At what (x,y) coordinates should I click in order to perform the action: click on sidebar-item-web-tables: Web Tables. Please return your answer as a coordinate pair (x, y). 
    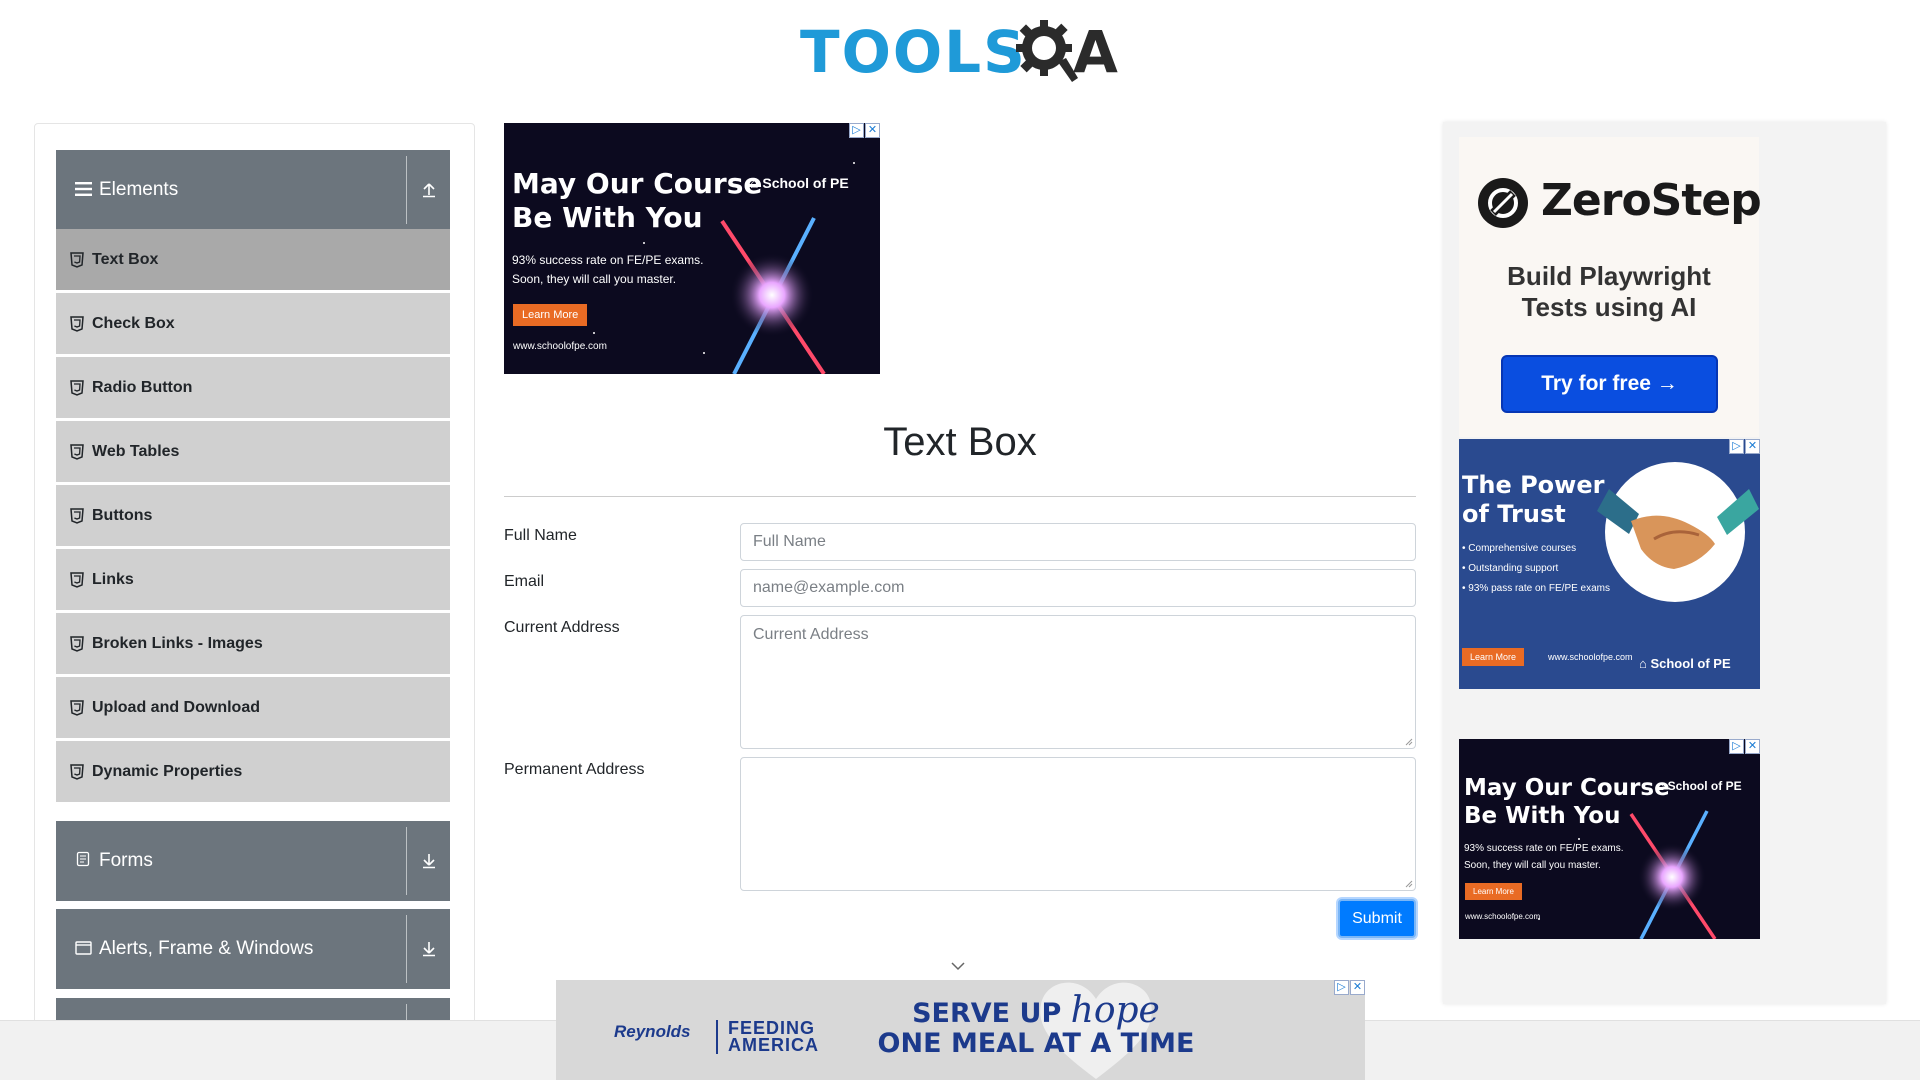
    Looking at the image, I should click on (253, 451).